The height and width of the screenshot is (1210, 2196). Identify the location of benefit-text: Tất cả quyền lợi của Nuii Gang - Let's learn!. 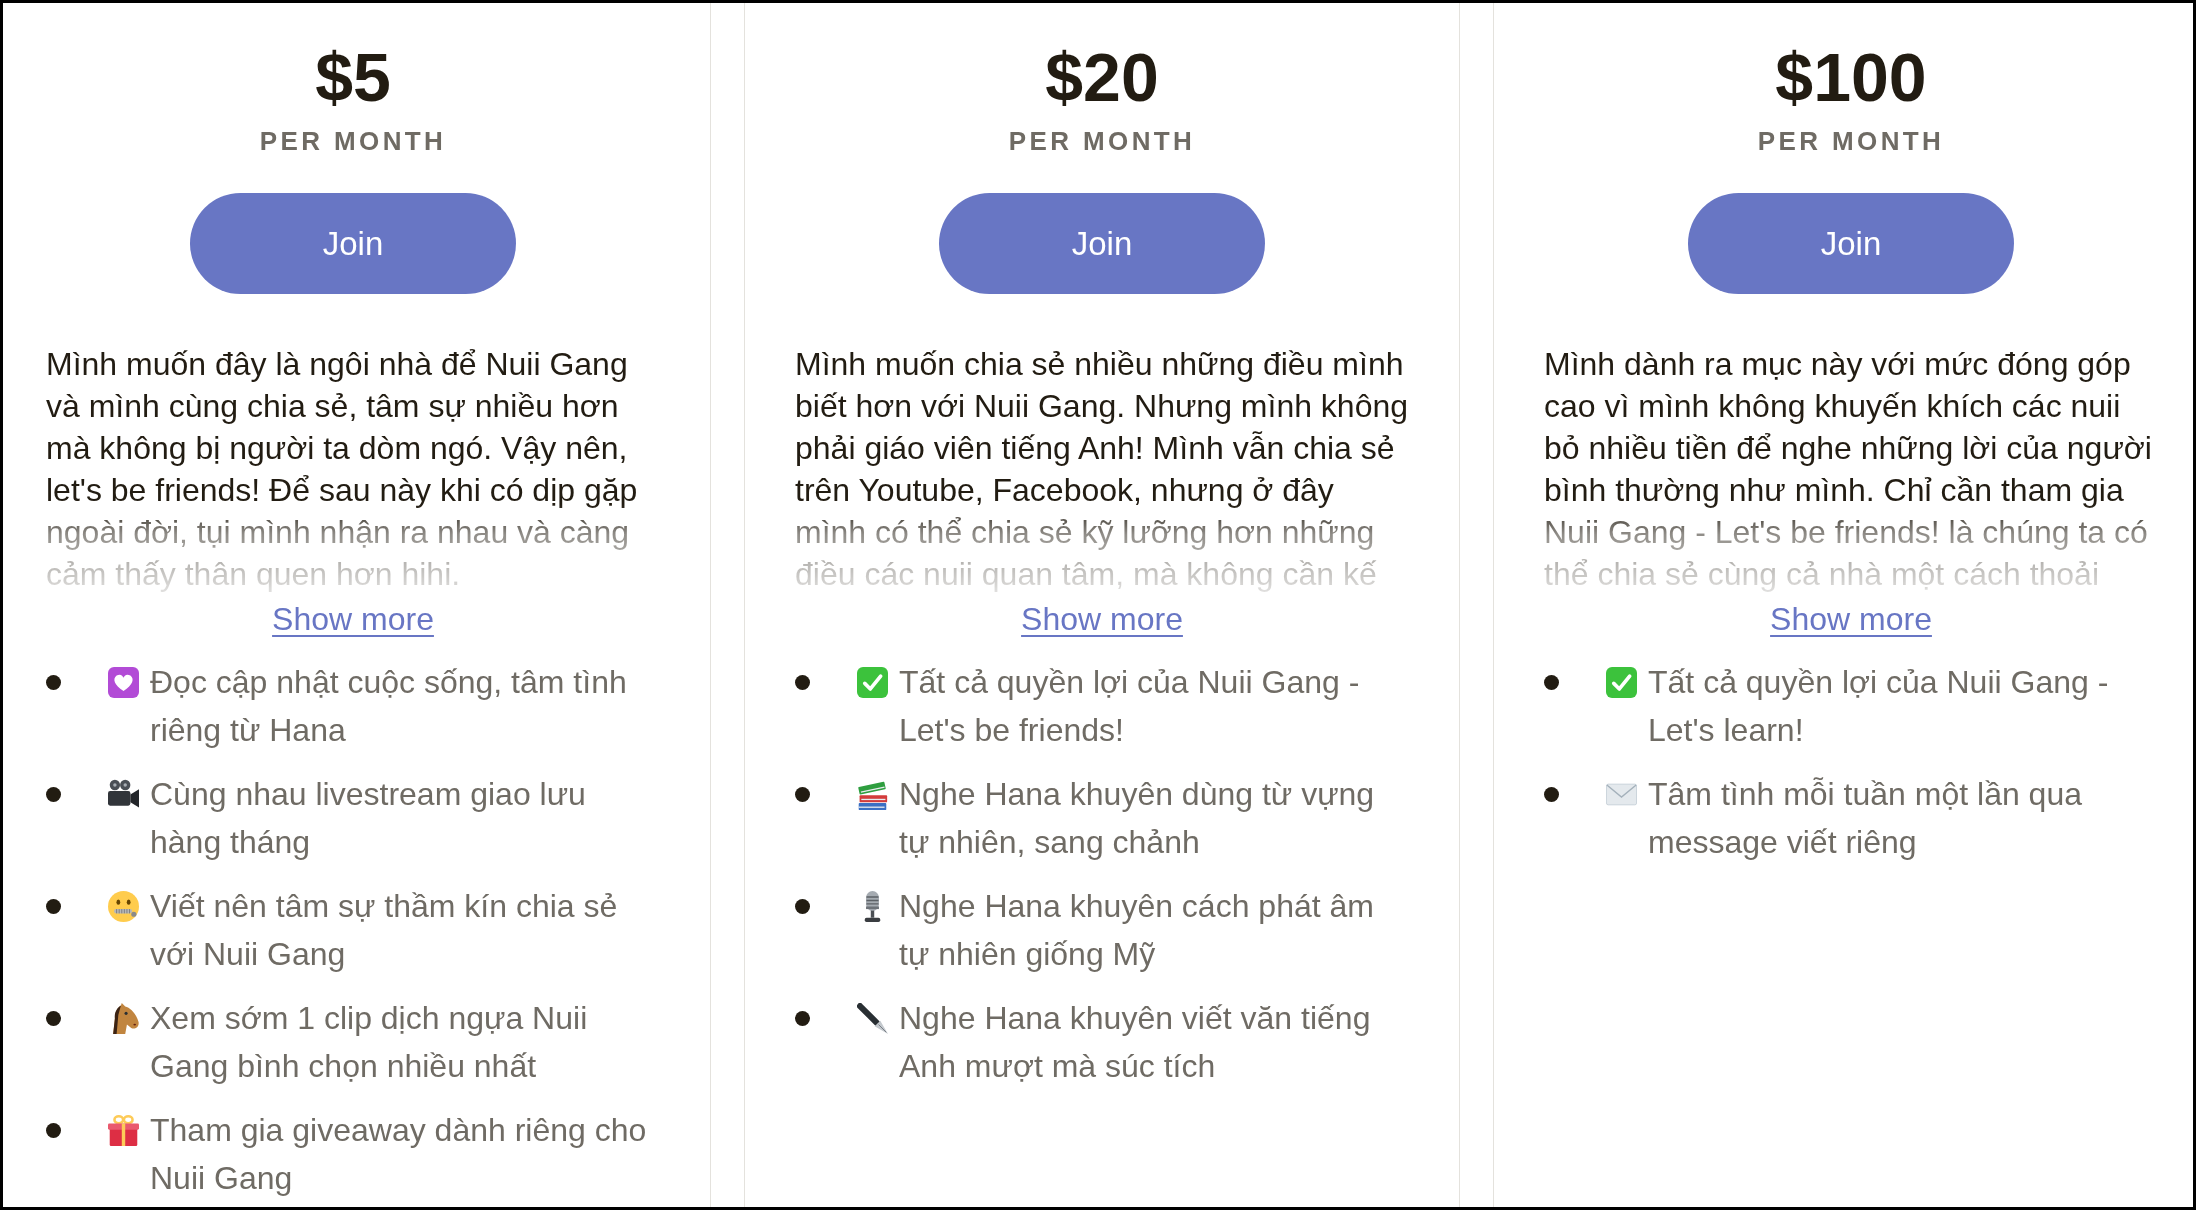
(1879, 706).